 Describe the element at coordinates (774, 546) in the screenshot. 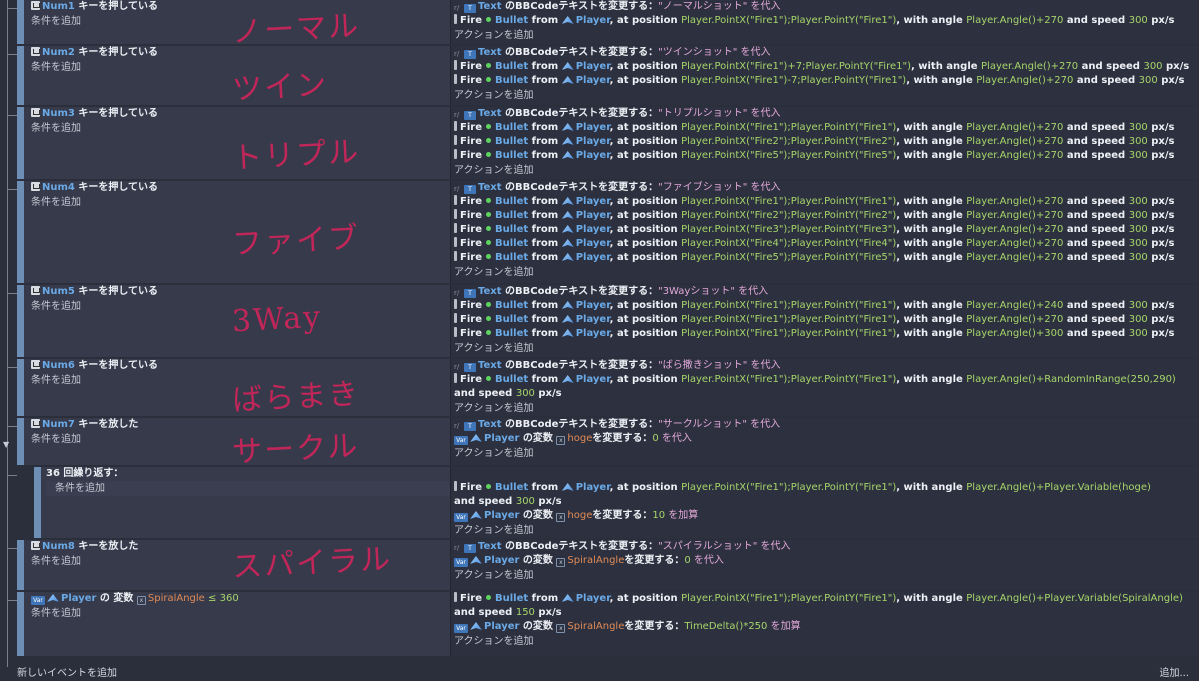

I see `operator: を代入` at that location.